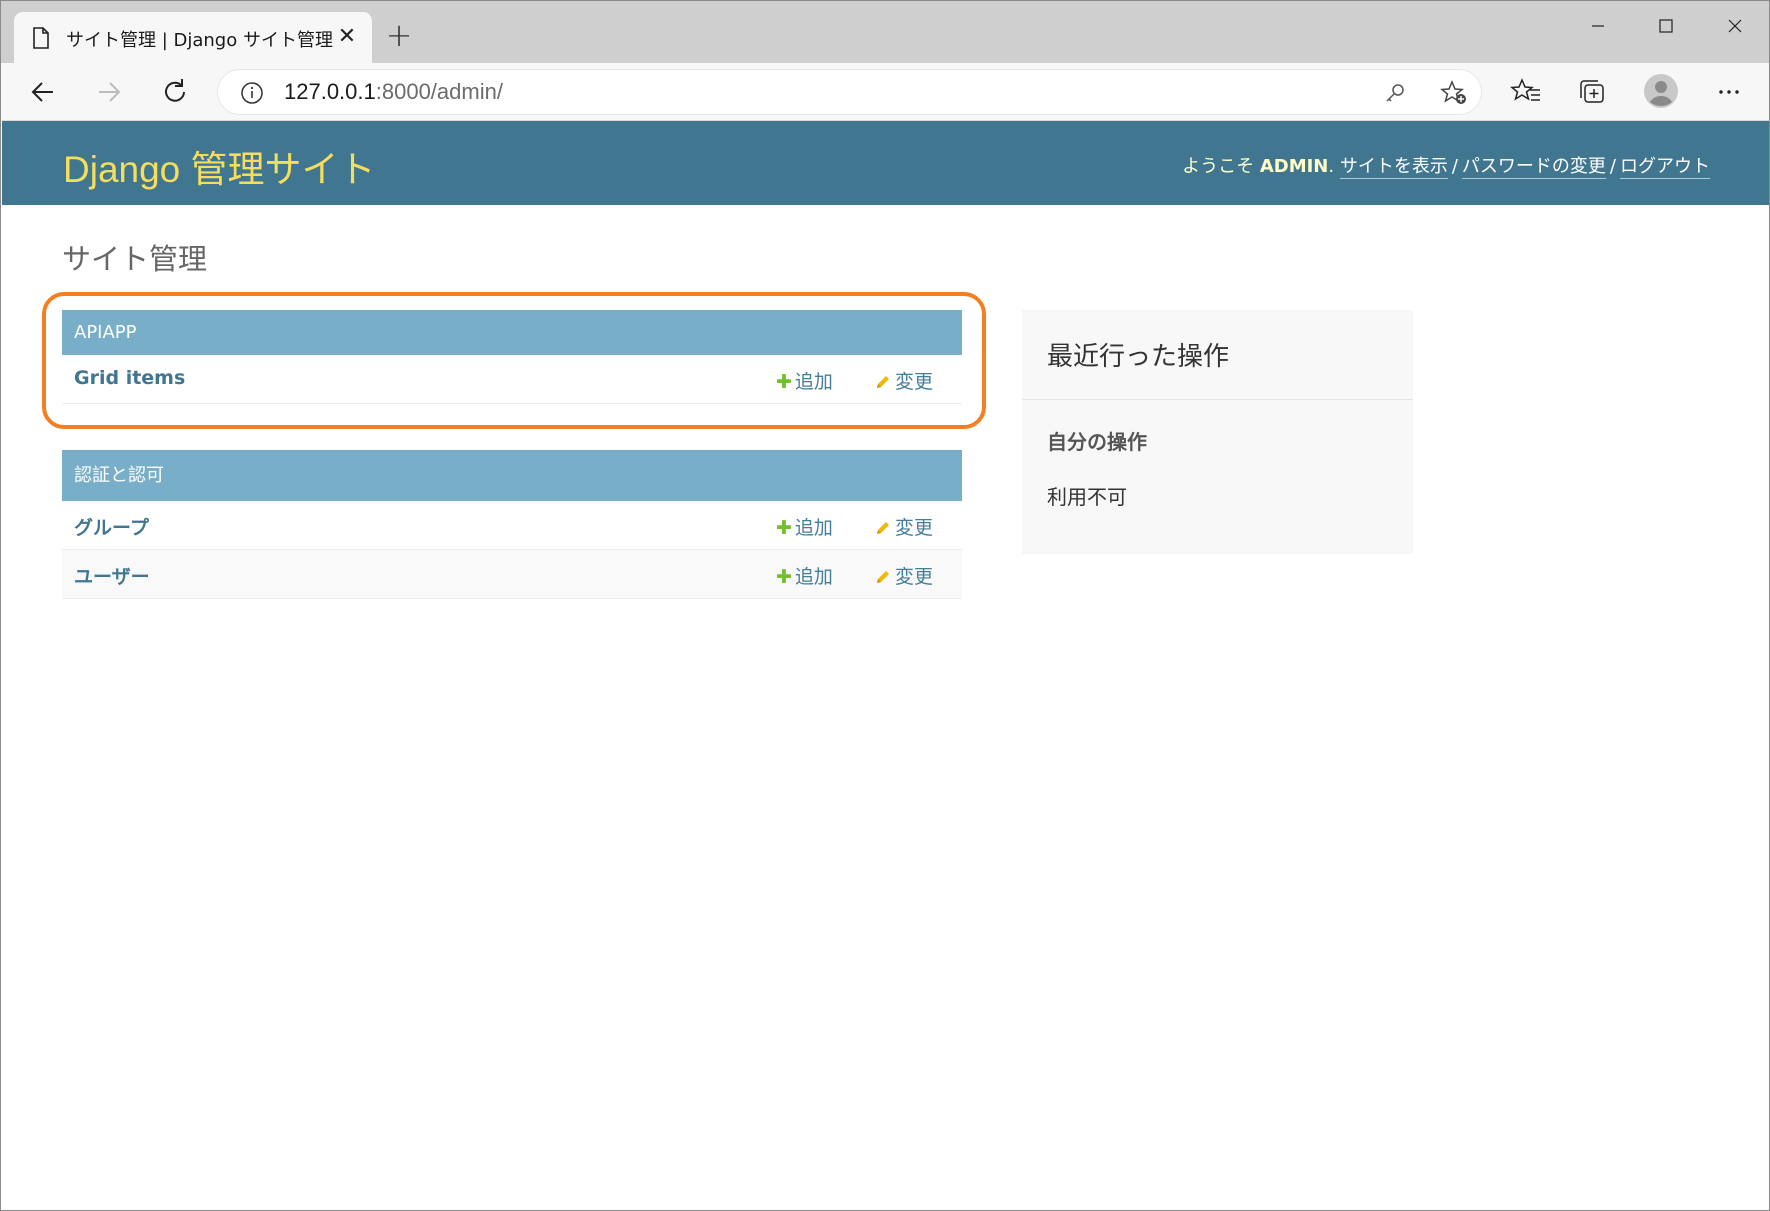  I want to click on window-close-icon, so click(1735, 26).